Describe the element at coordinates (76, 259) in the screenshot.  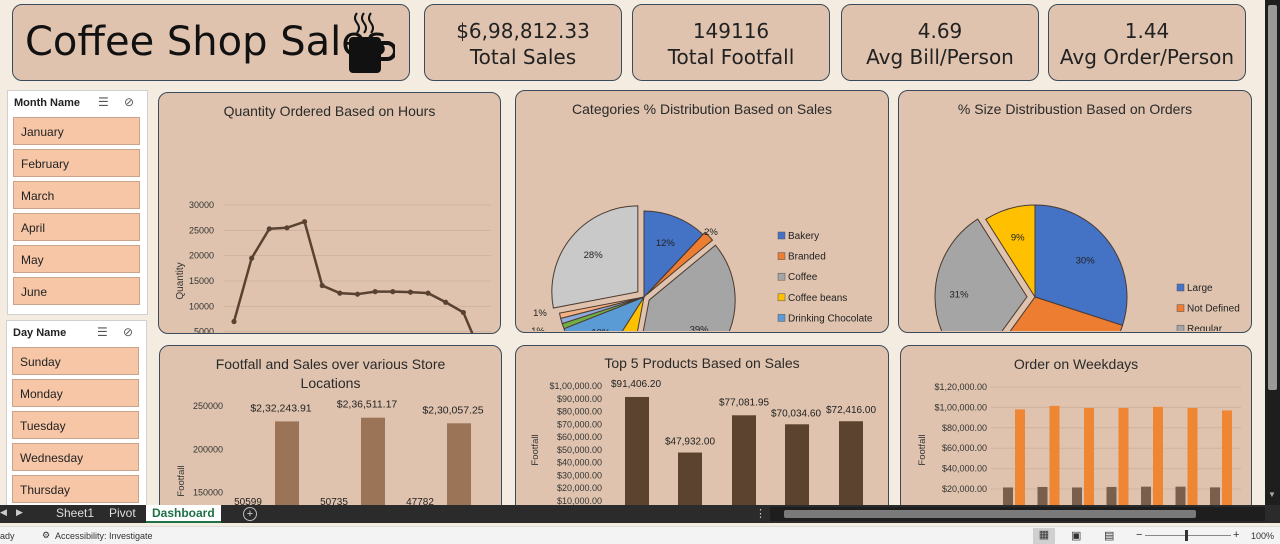
I see `slicer-item: May` at that location.